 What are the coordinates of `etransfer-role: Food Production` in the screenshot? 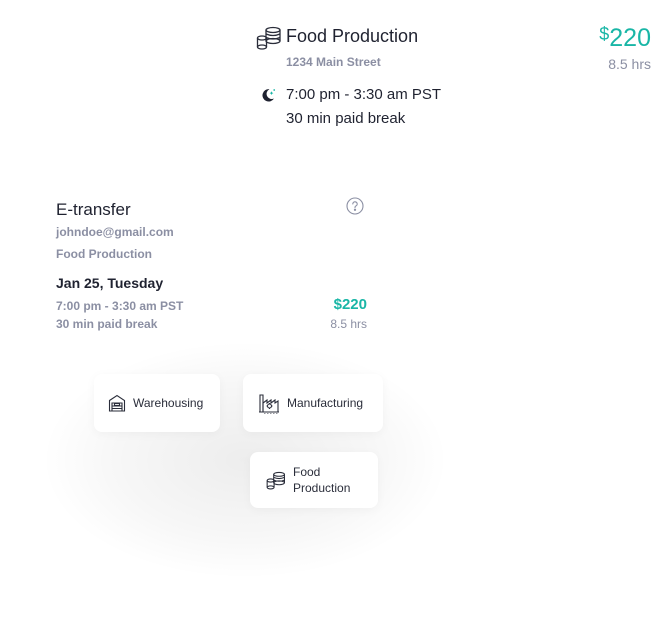 It's located at (104, 254).